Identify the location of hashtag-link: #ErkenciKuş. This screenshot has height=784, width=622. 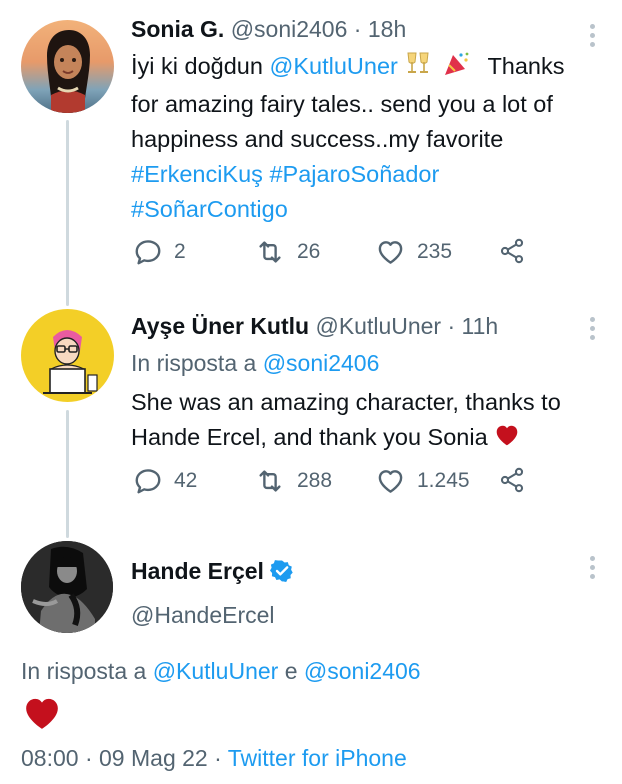
(197, 174).